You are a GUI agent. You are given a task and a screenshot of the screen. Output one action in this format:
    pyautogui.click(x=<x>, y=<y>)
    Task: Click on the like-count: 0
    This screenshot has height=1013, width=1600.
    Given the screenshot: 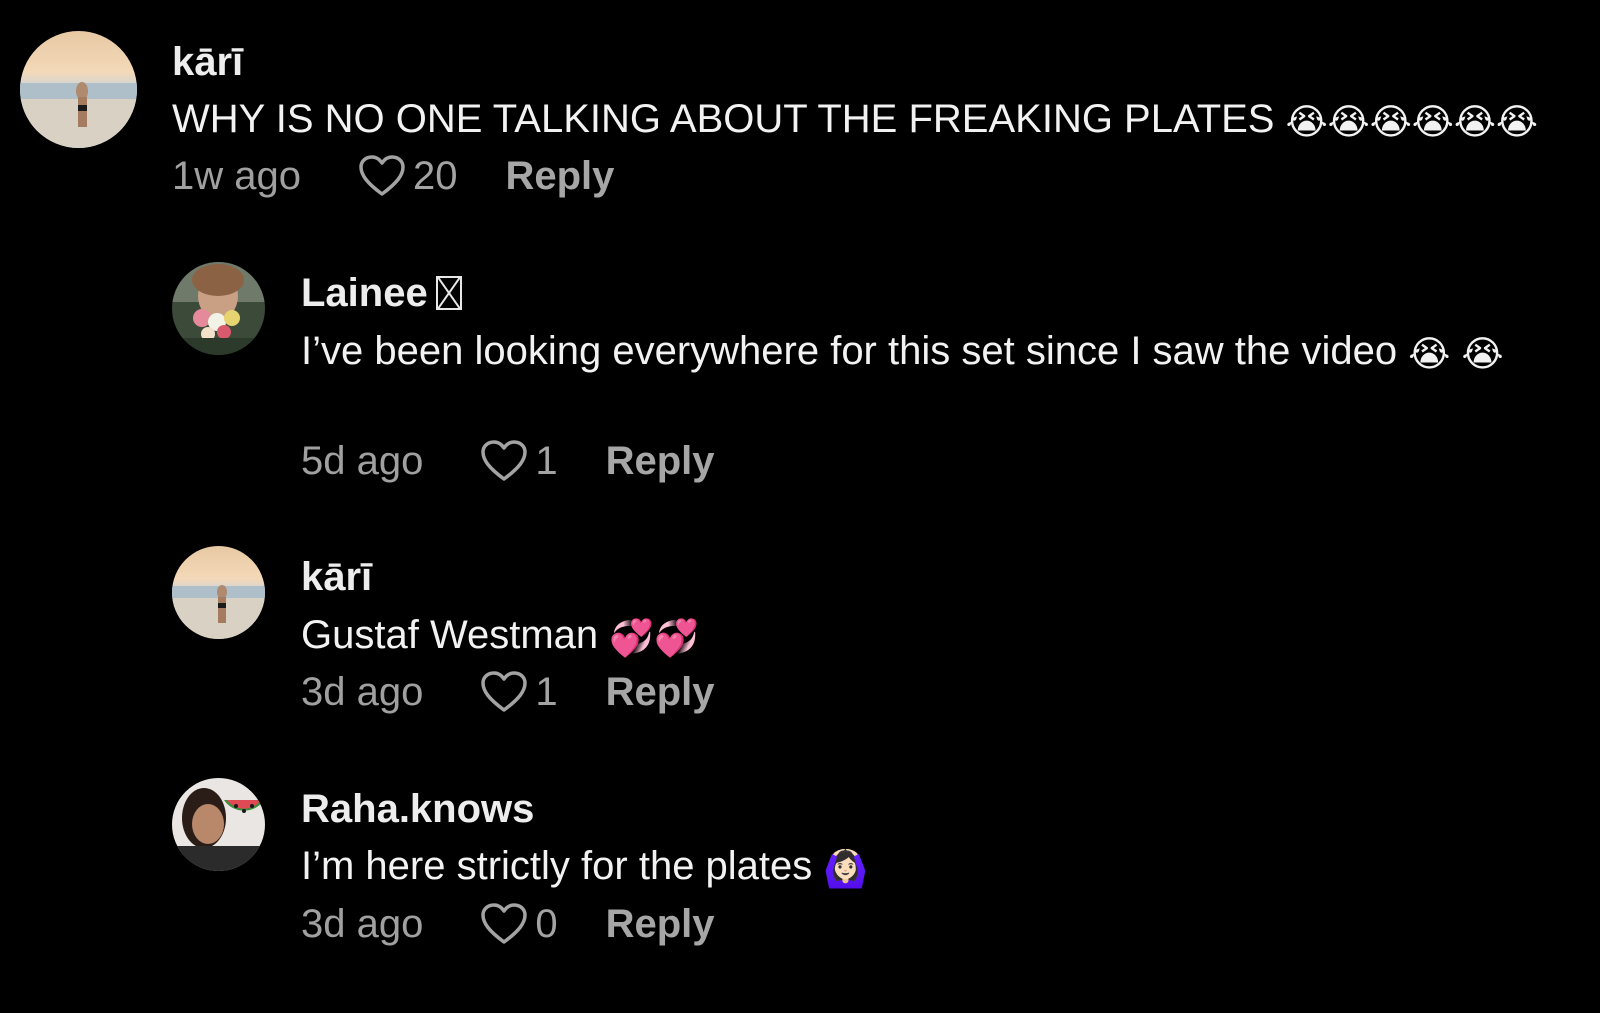 What is the action you would take?
    pyautogui.click(x=546, y=924)
    